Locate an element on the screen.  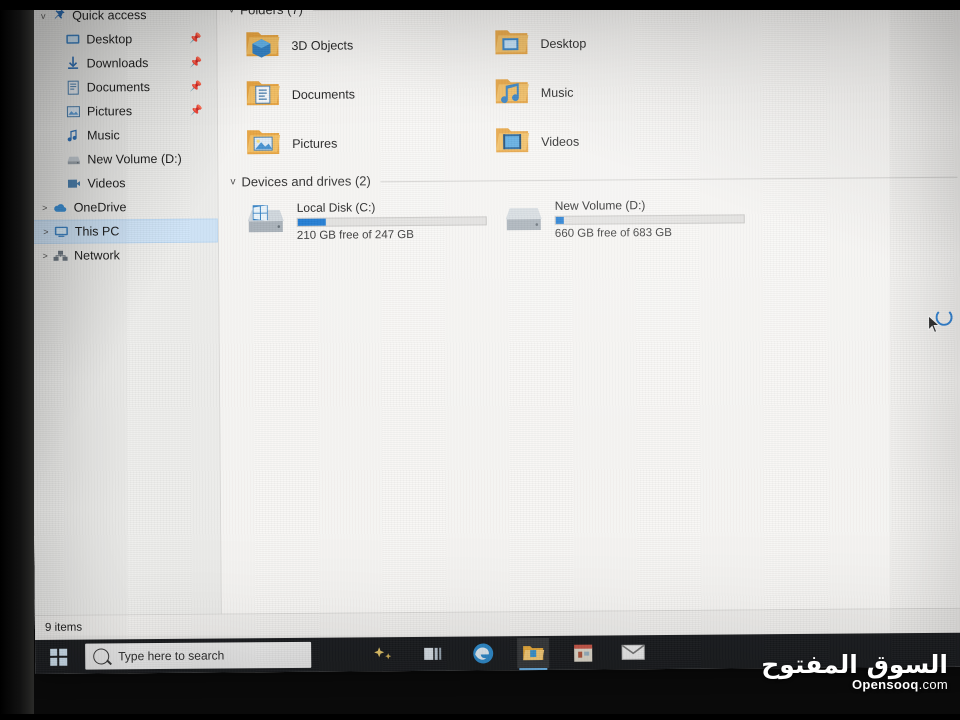
watermark-tld: .com is located at coordinates (933, 685).